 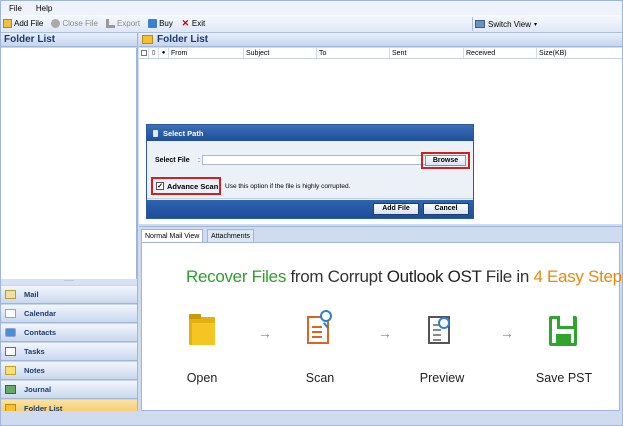 What do you see at coordinates (31, 294) in the screenshot?
I see `nav-mail-label: Mail` at bounding box center [31, 294].